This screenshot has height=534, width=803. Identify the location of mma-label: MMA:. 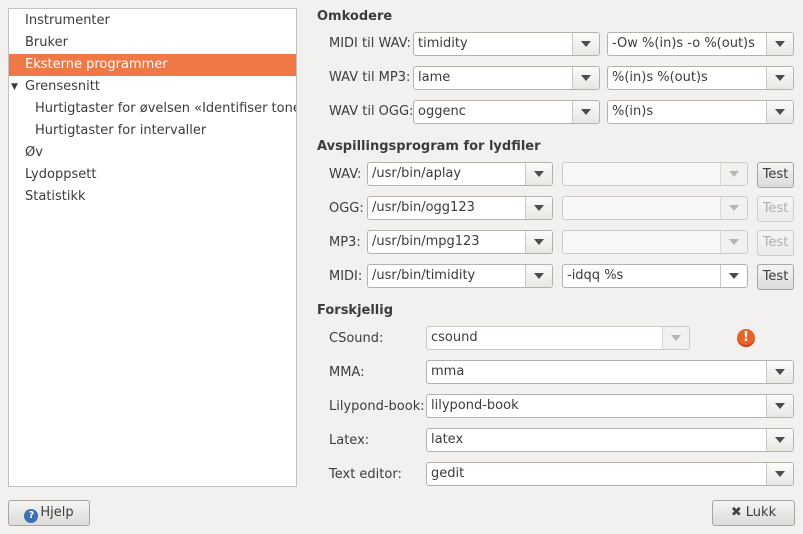
(347, 372).